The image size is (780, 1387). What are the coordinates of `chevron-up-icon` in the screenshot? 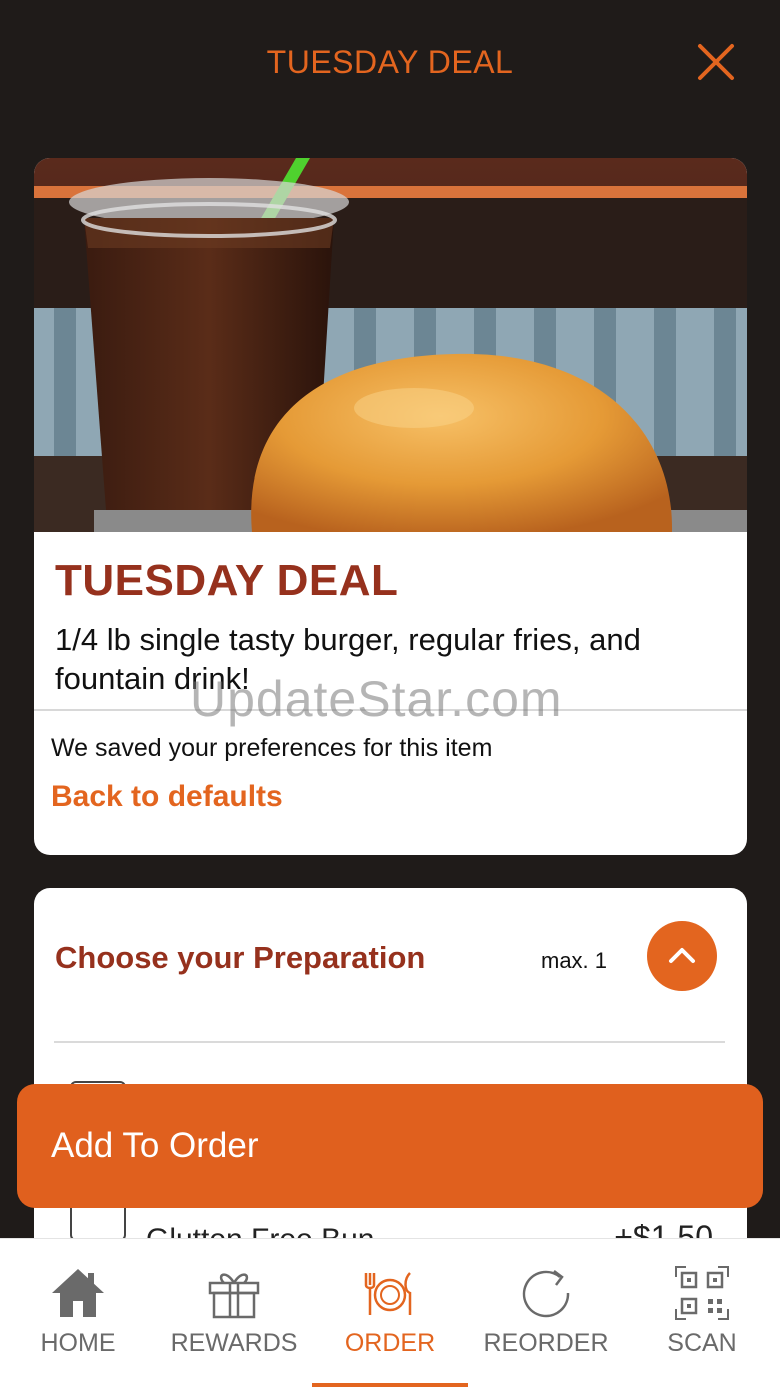 It's located at (682, 955).